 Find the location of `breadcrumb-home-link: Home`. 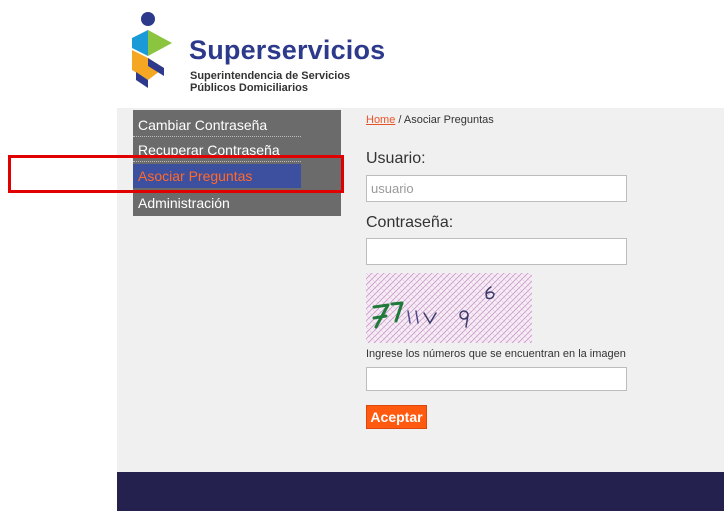

breadcrumb-home-link: Home is located at coordinates (380, 120).